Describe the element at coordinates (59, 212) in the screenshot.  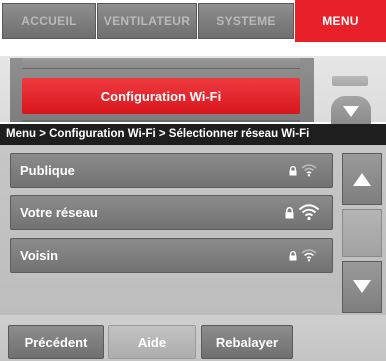
I see `network-name: Votre réseau` at that location.